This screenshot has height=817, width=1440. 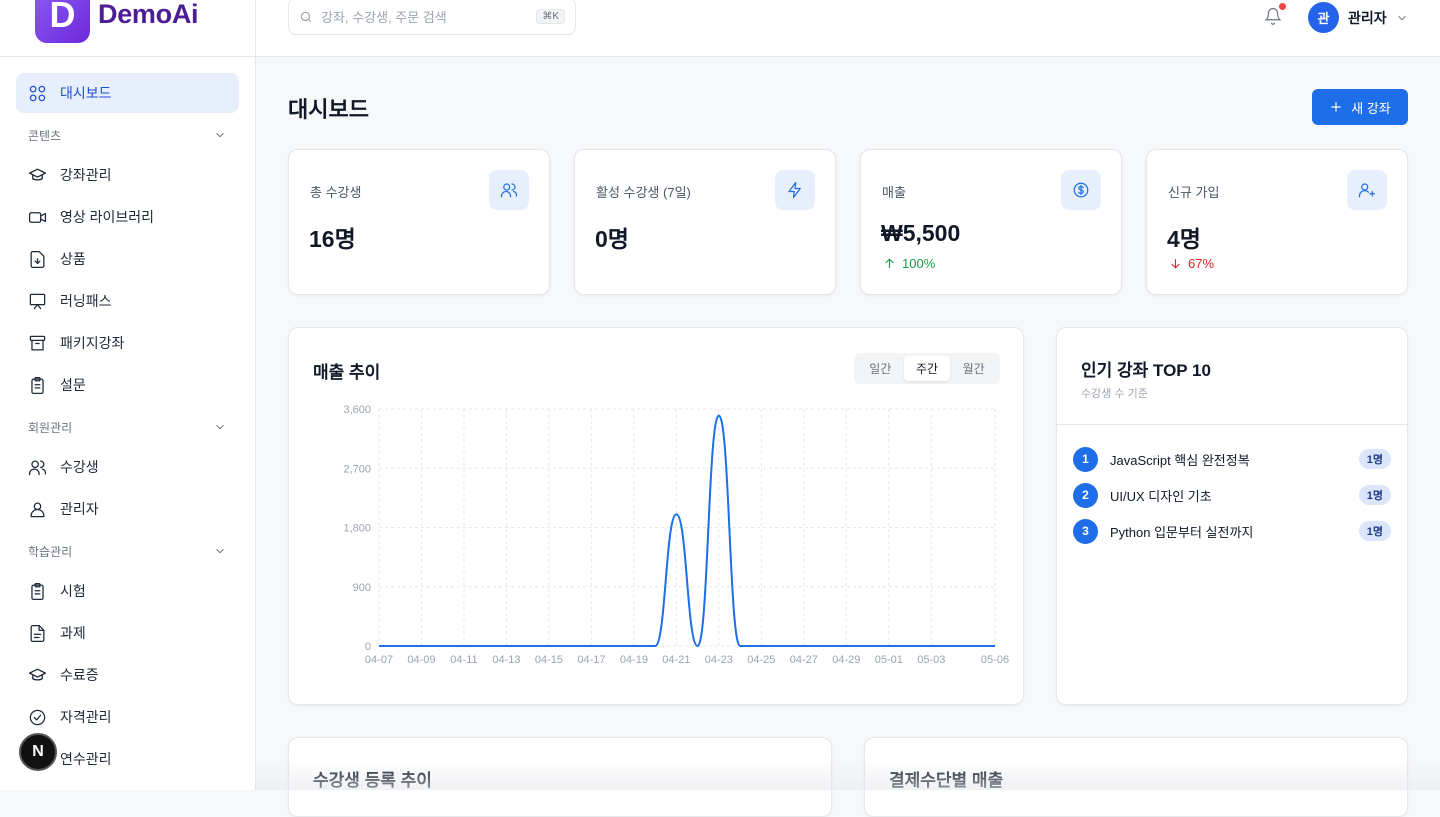 What do you see at coordinates (37, 674) in the screenshot?
I see `graduation-cap-icon` at bounding box center [37, 674].